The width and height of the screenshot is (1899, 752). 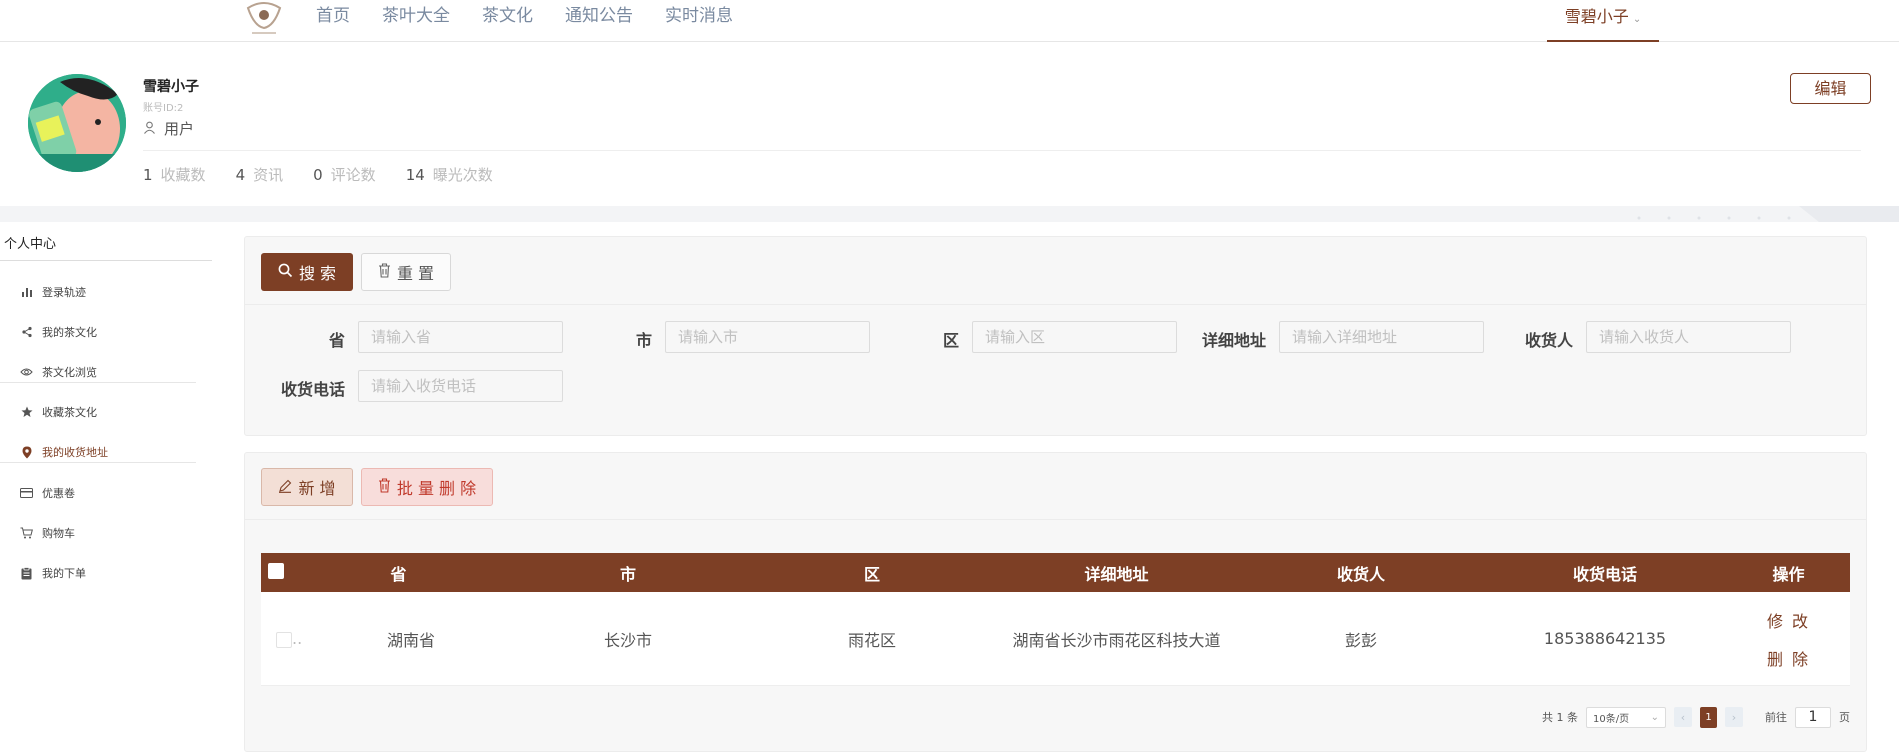 I want to click on nav-announcements: 通知公告, so click(x=599, y=19).